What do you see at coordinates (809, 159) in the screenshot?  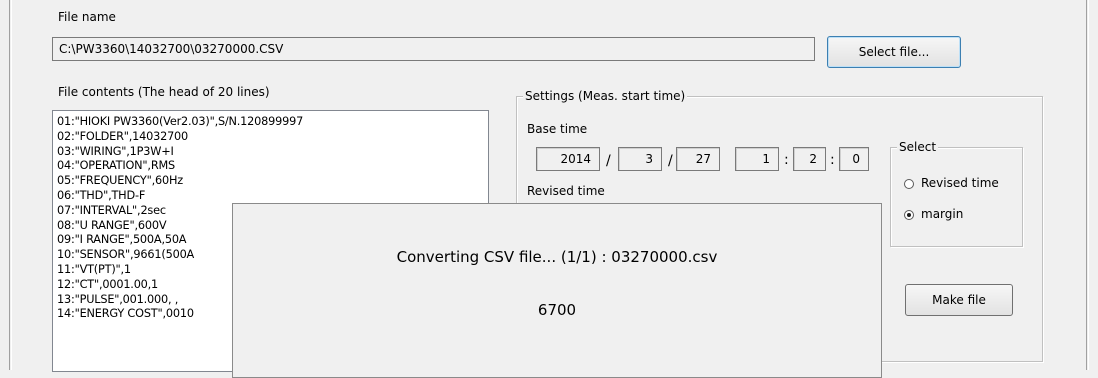 I see `base-minute-field: 2` at bounding box center [809, 159].